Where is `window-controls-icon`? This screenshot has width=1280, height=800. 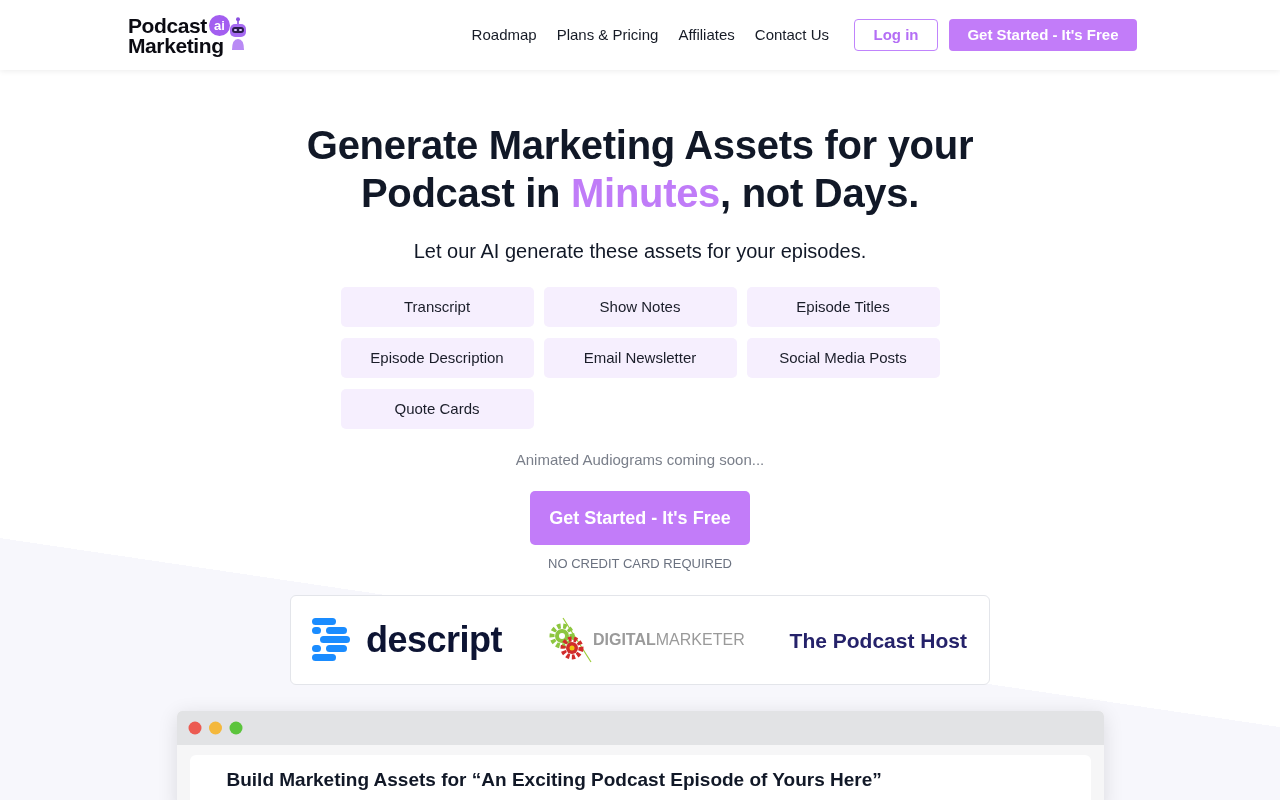
window-controls-icon is located at coordinates (215, 728).